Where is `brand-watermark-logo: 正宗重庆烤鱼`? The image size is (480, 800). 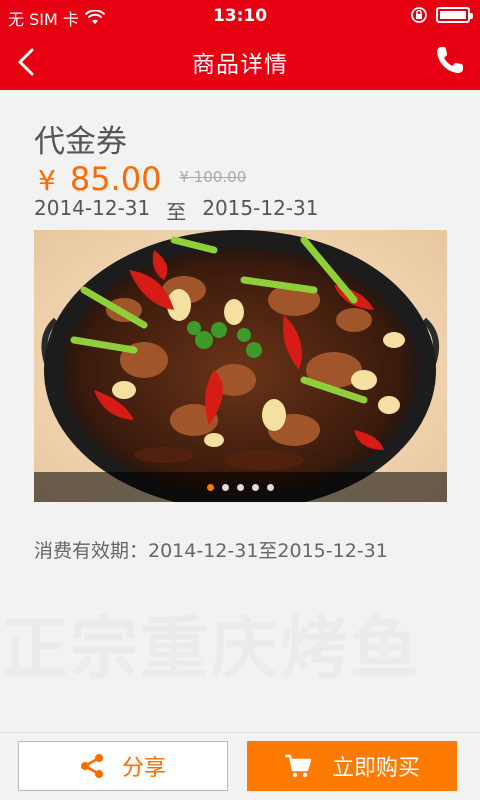 brand-watermark-logo: 正宗重庆烤鱼 is located at coordinates (210, 649).